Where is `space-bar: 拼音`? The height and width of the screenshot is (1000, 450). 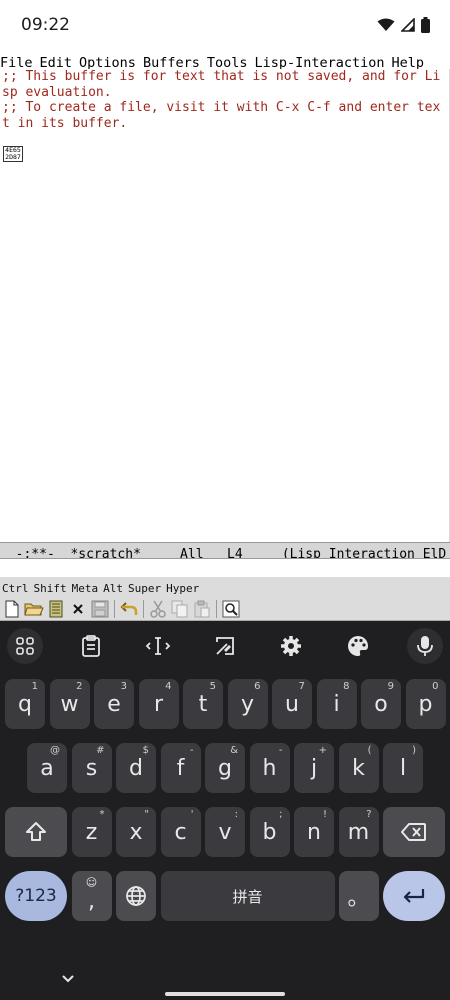 space-bar: 拼音 is located at coordinates (247, 896).